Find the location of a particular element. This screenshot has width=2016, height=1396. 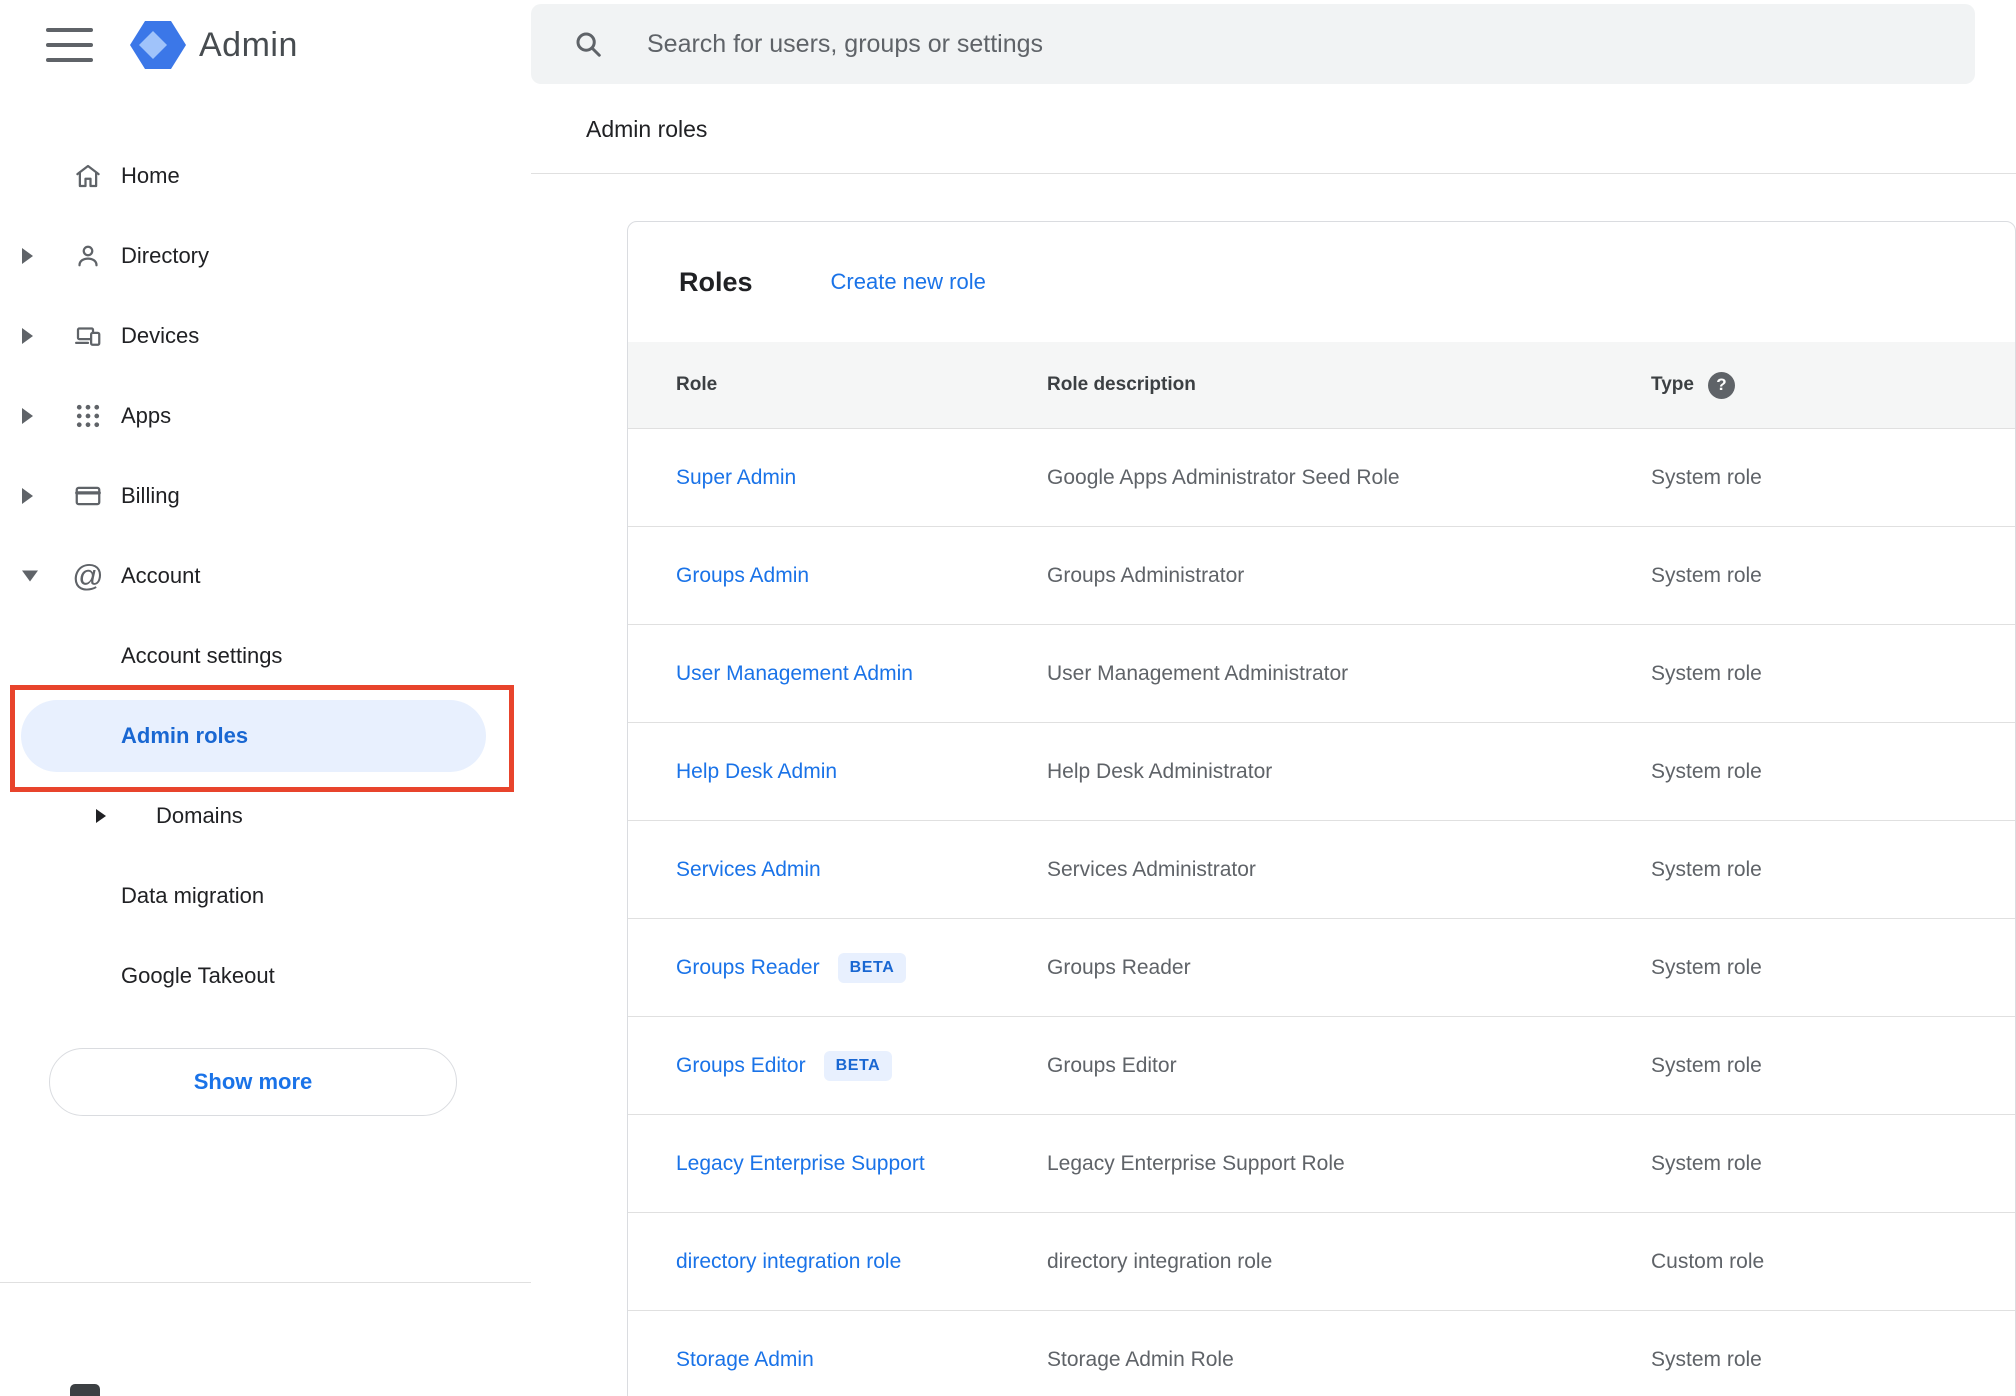

sidebar-item-label: Home is located at coordinates (150, 175).